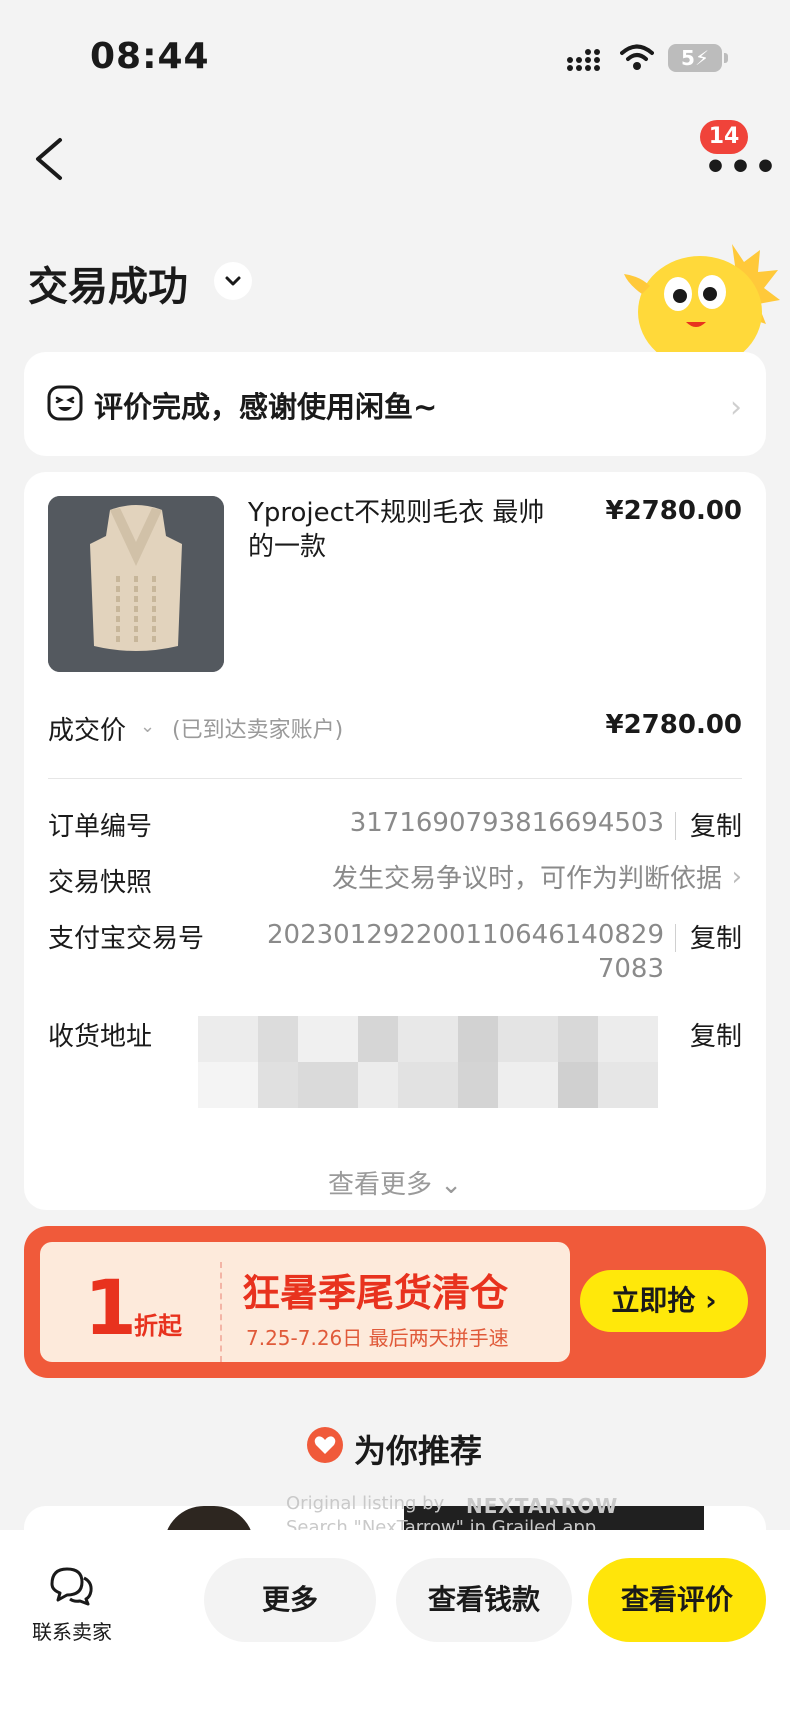  I want to click on review-notice-text: 评价完成，感谢使用闲鱼~, so click(266, 407).